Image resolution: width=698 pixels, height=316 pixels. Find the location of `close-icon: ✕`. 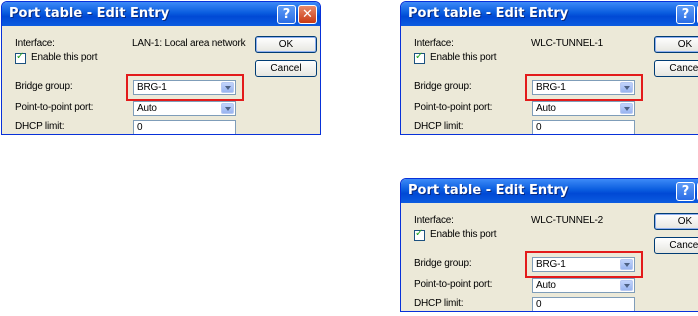

close-icon: ✕ is located at coordinates (307, 14).